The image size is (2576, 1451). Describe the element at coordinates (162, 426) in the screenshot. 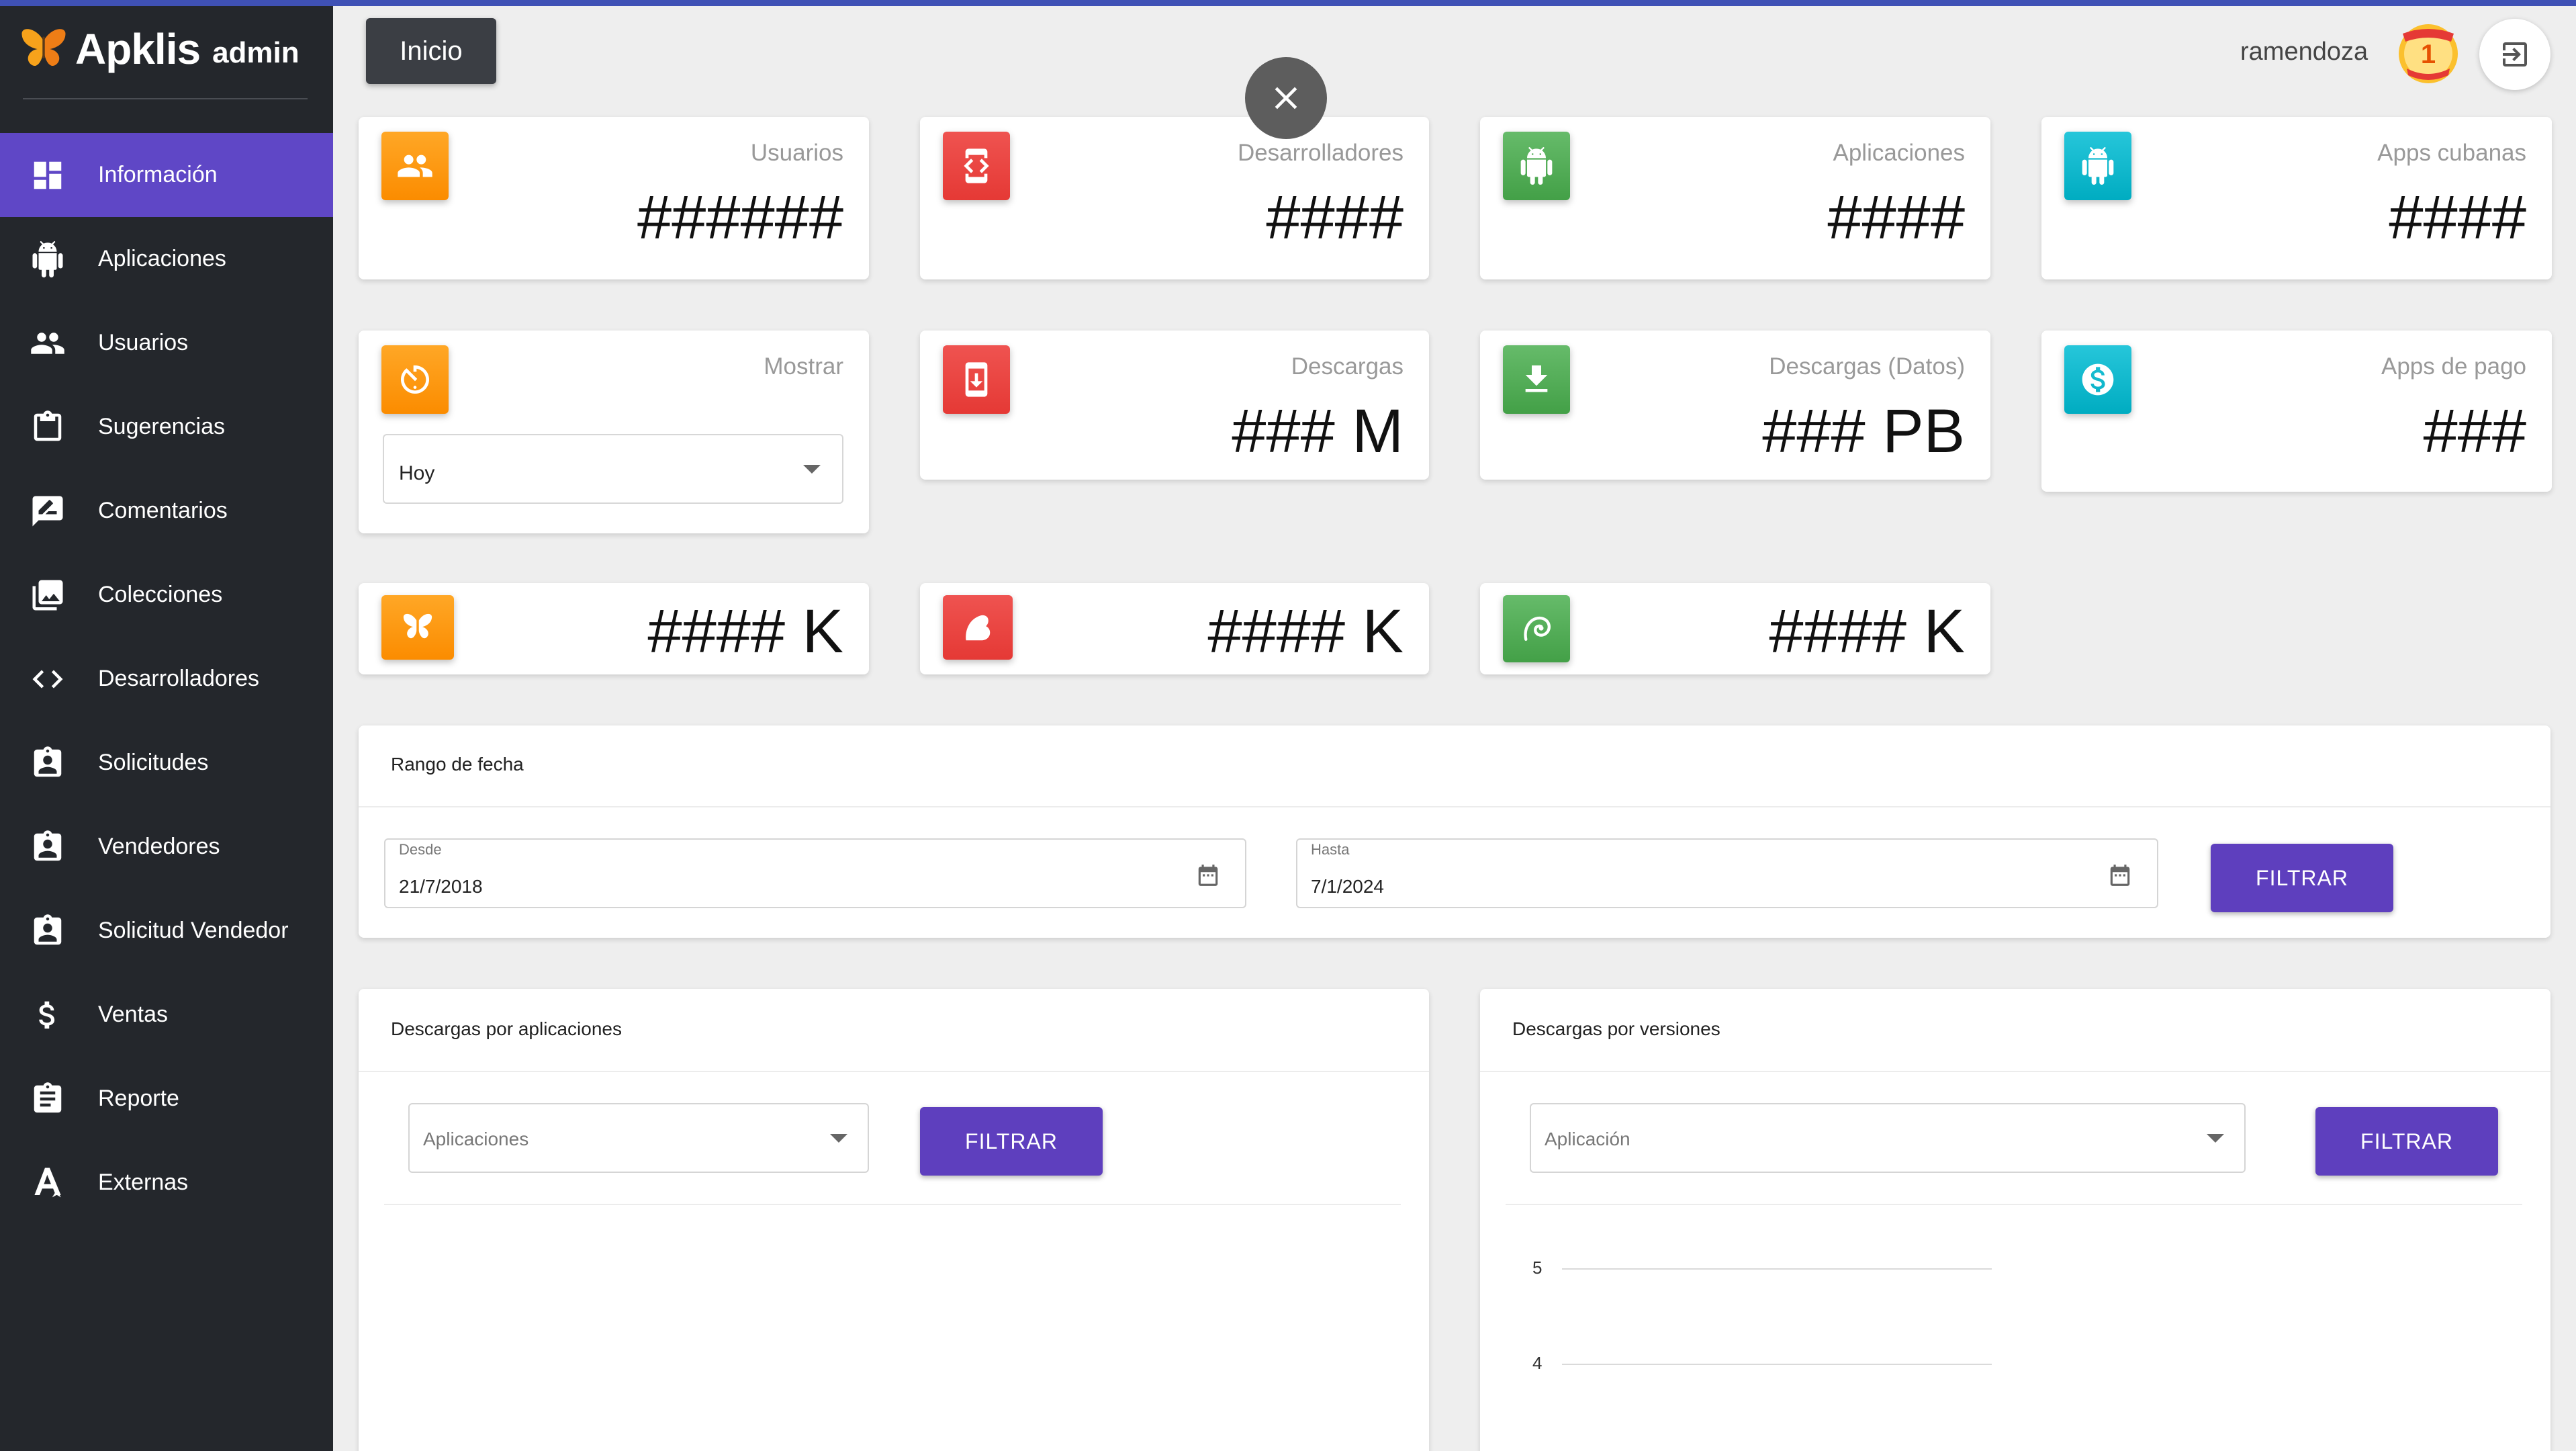

I see `sidebar-item-label: Sugerencias` at that location.